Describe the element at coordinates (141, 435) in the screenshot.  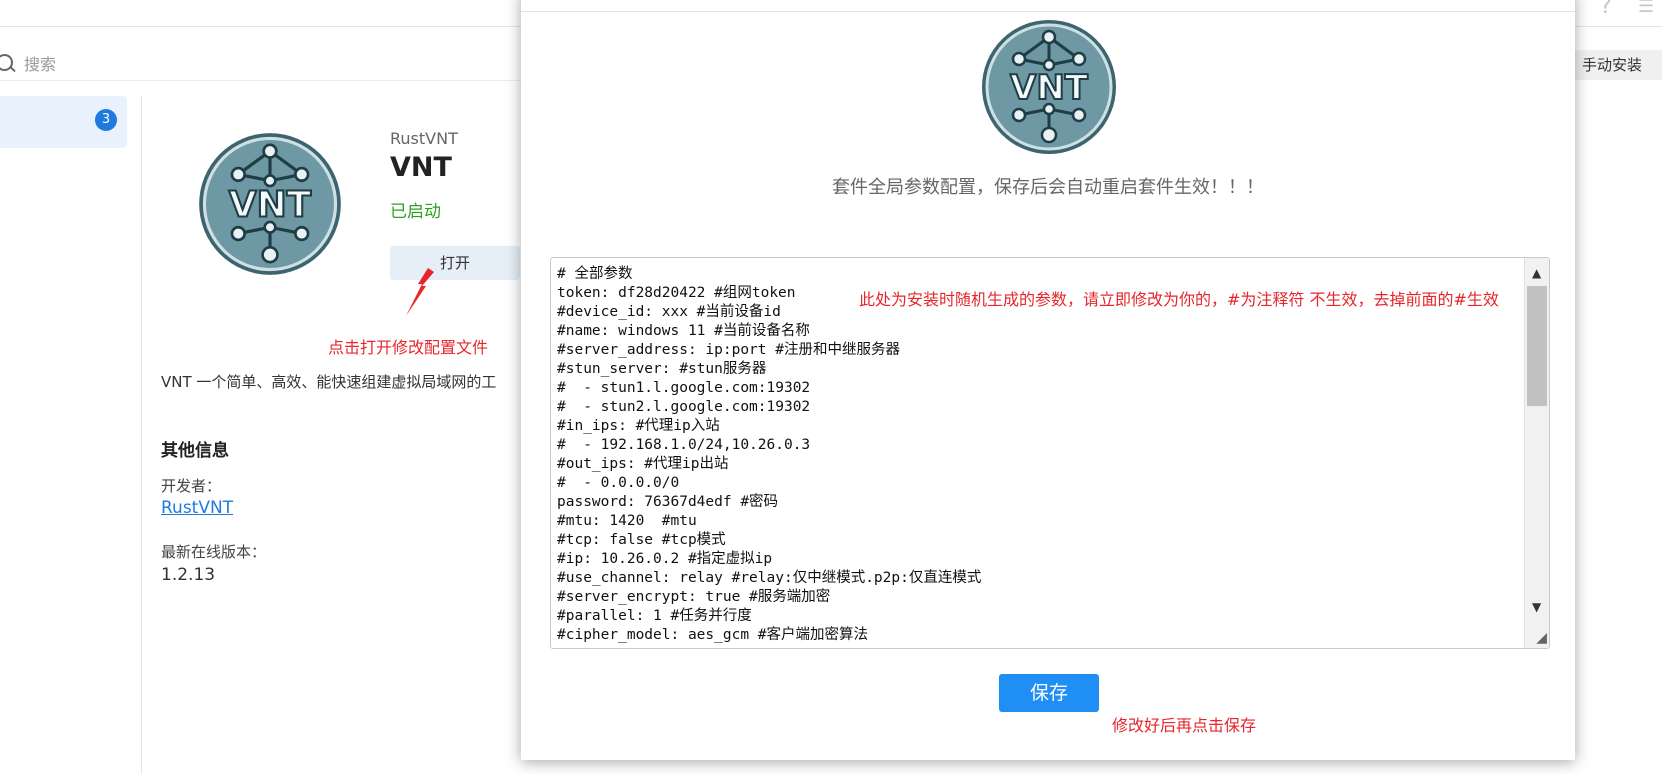
I see `divider` at that location.